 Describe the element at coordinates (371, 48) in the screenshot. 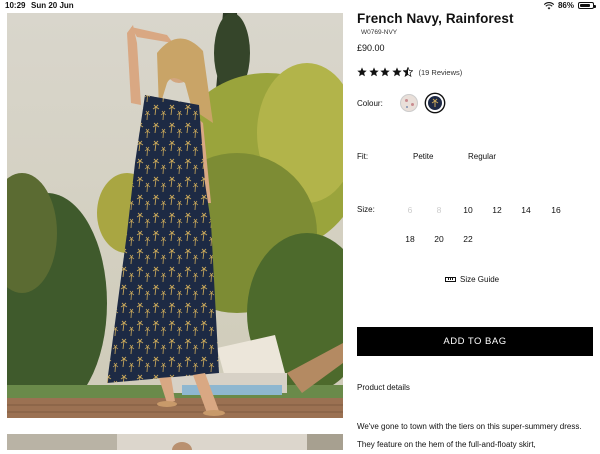

I see `product-price: £90.00` at that location.